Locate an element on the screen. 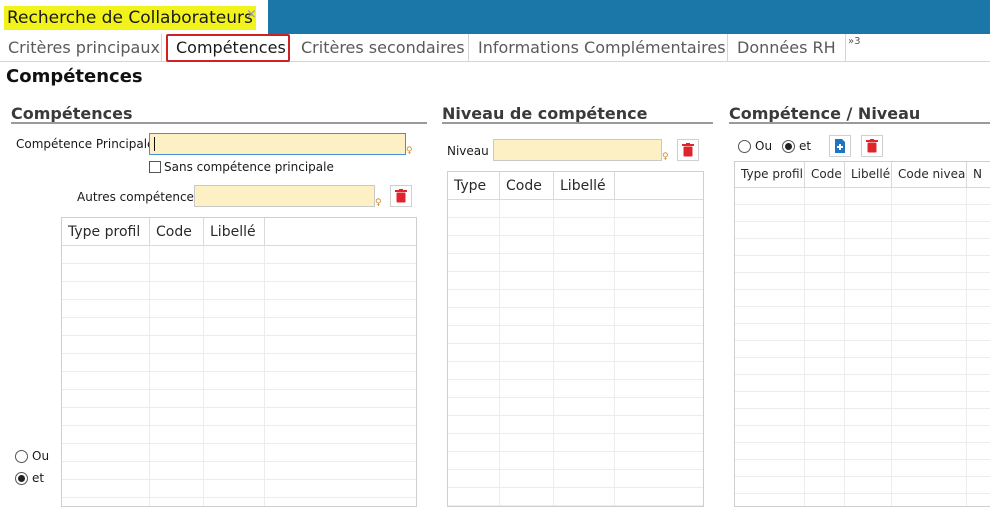 The image size is (990, 507). close-icon: × is located at coordinates (251, 15).